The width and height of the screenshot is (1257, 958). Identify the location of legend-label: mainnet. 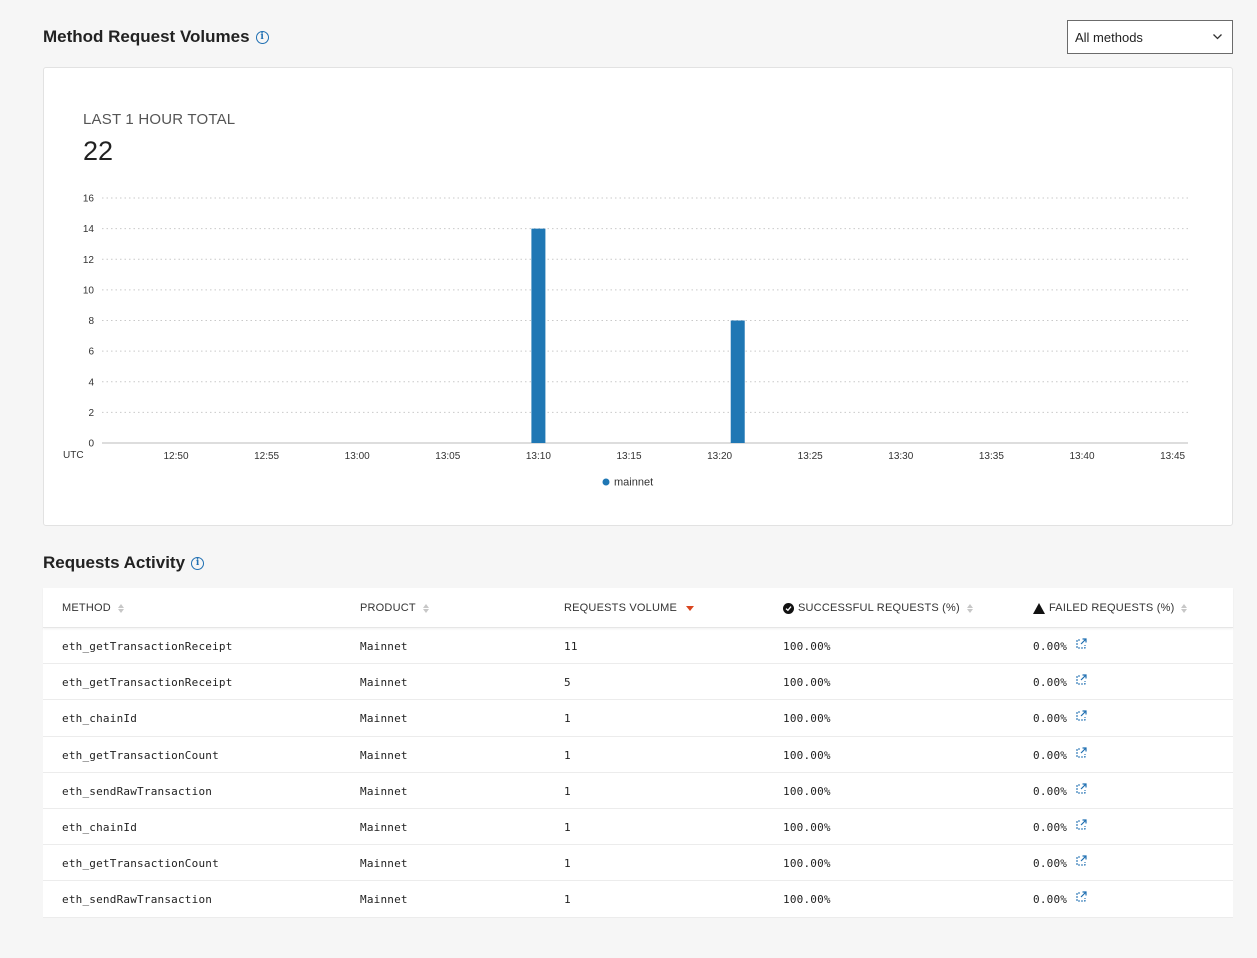
(633, 483).